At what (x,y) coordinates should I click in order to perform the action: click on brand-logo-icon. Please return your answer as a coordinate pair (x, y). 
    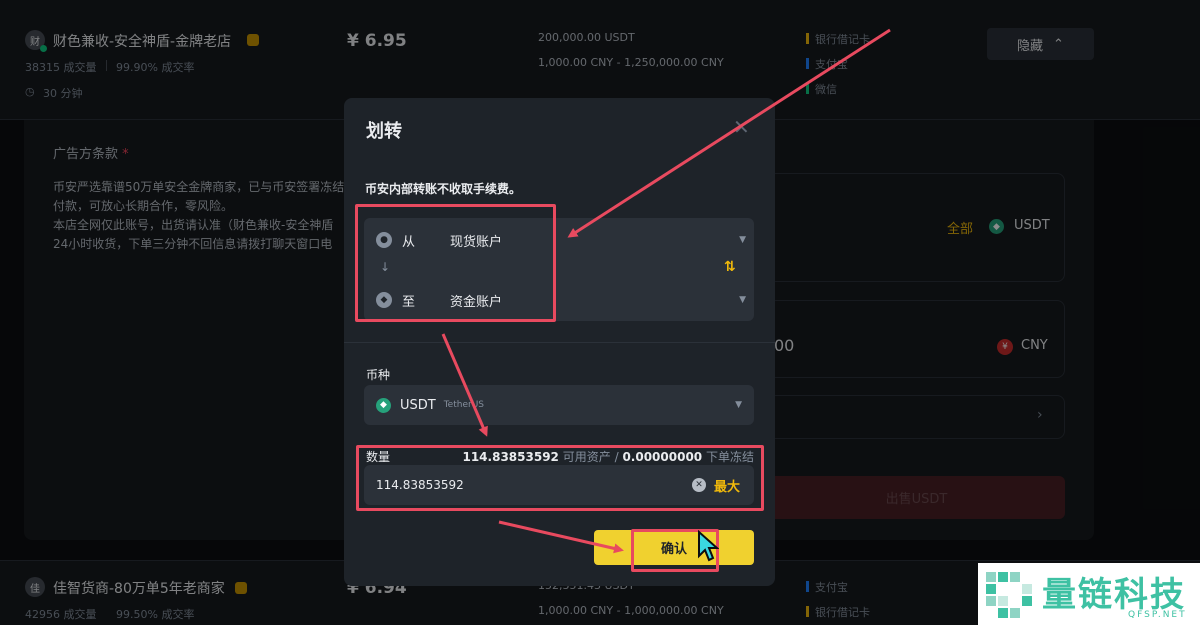
    Looking at the image, I should click on (1009, 595).